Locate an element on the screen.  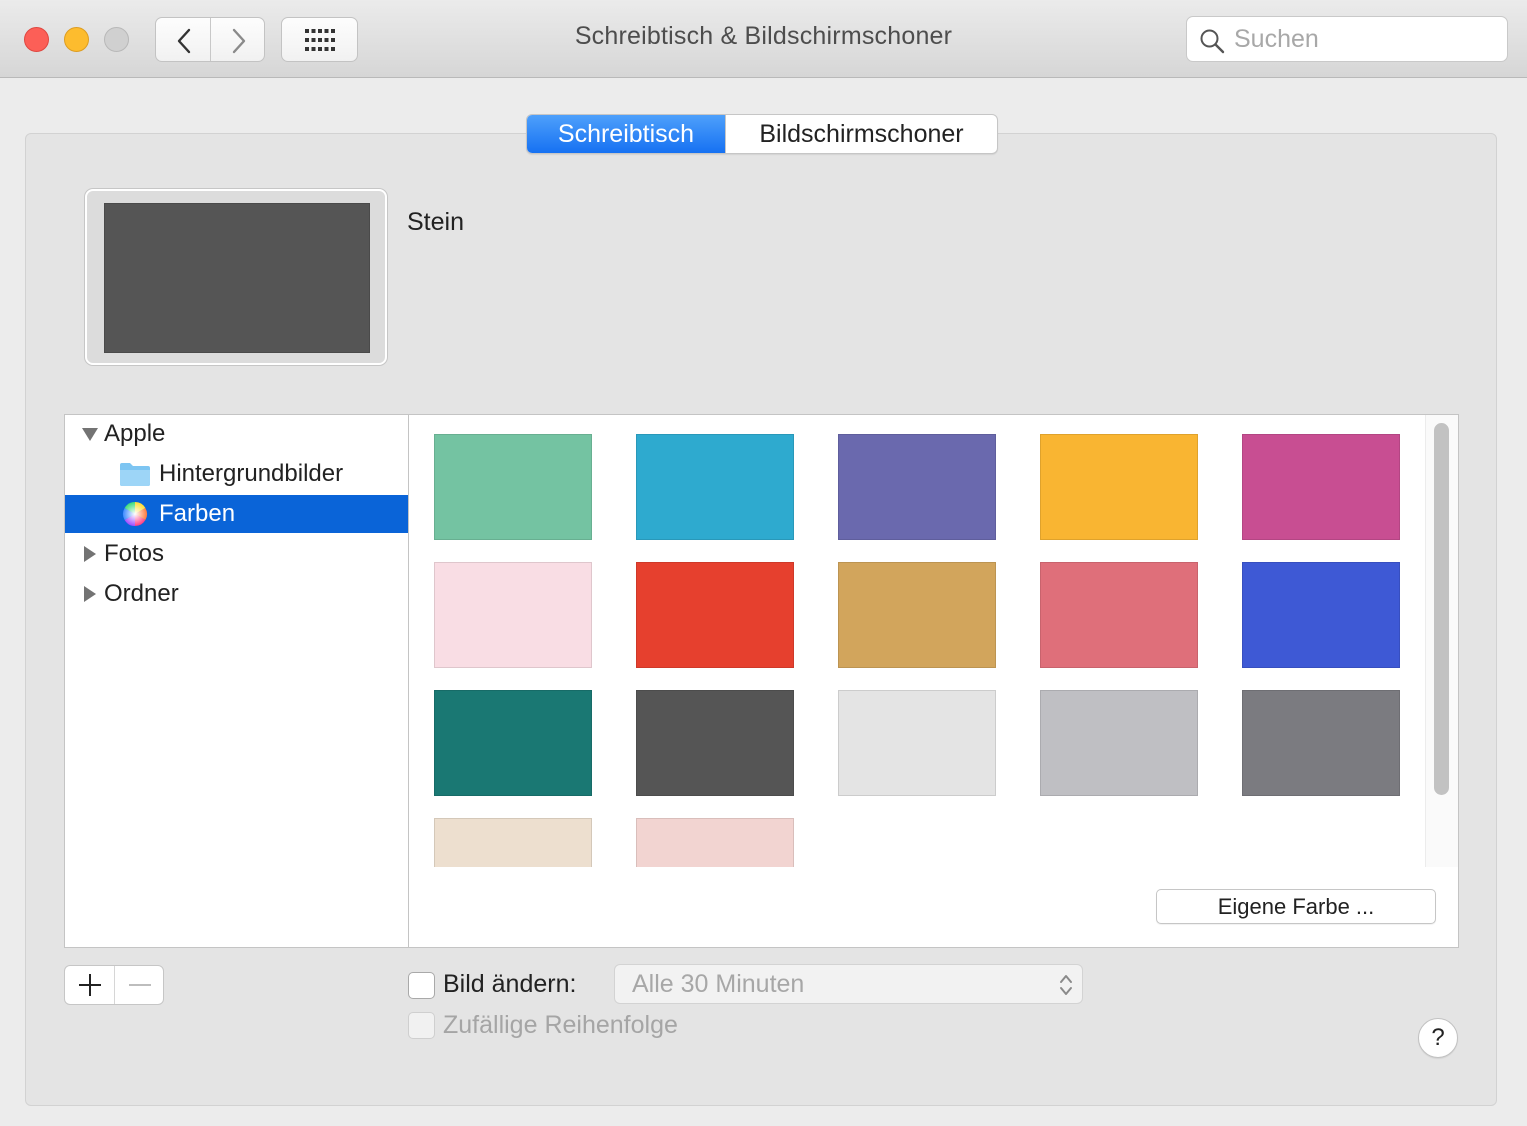
scrollbar-thumb is located at coordinates (1441, 609).